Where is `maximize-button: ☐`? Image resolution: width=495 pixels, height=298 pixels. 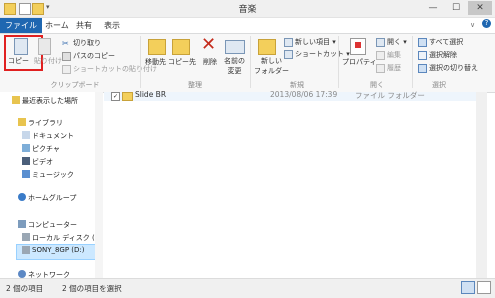 maximize-button: ☐ is located at coordinates (456, 8).